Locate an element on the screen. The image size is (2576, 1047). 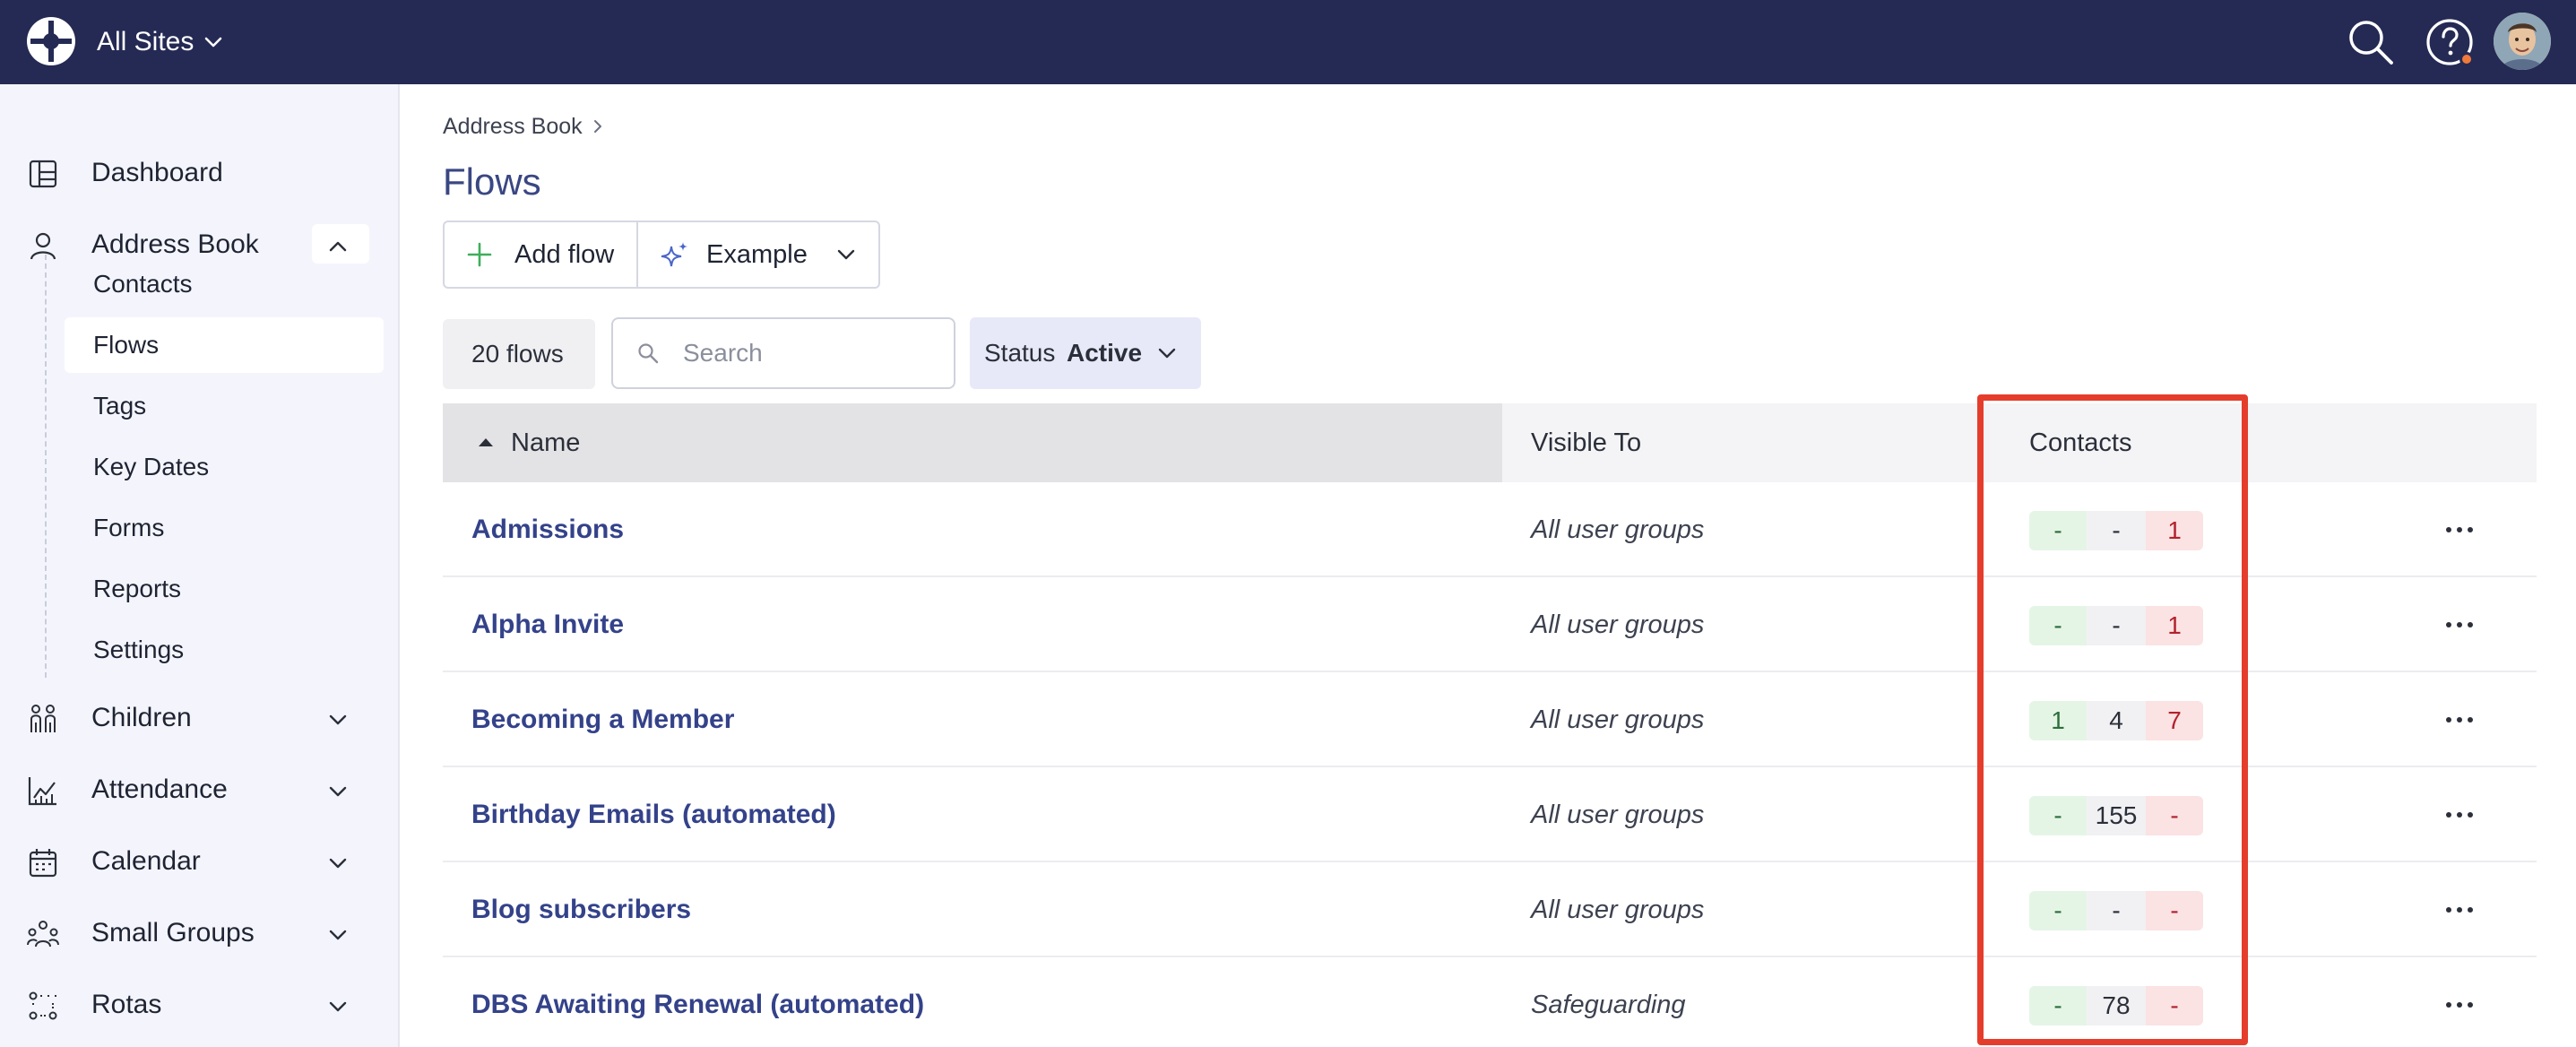
dashboard-icon is located at coordinates (43, 174).